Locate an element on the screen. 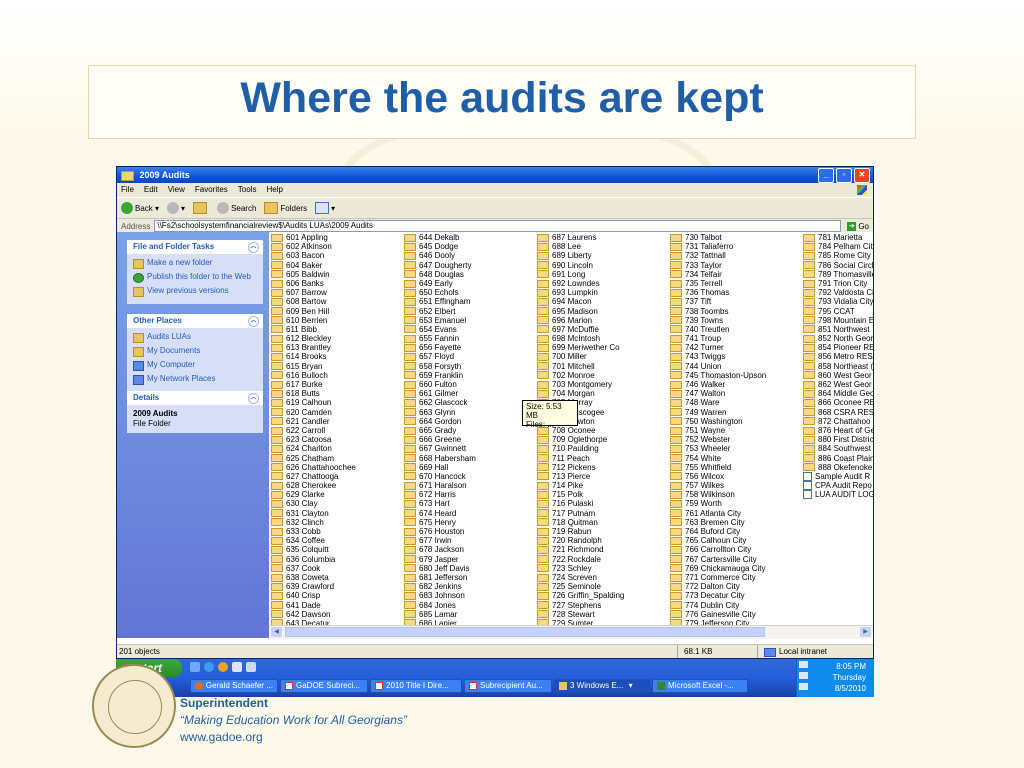  folder-item: CPA Audit Repo is located at coordinates (838, 486).